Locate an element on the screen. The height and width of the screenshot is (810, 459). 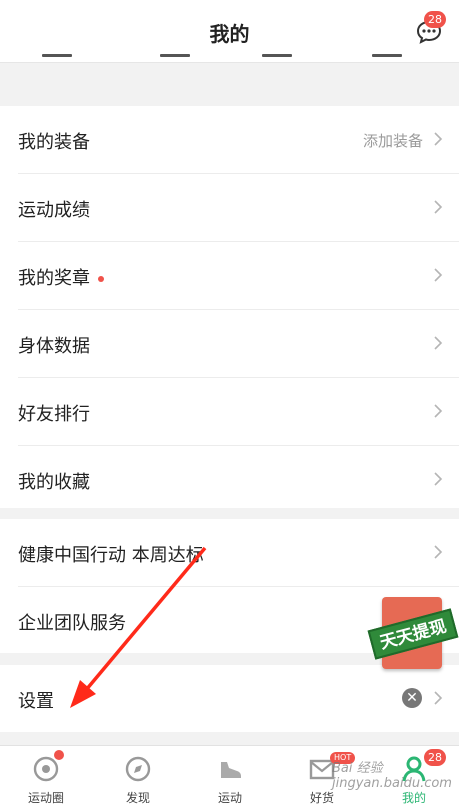
message-button: 28 is located at coordinates (431, 27).